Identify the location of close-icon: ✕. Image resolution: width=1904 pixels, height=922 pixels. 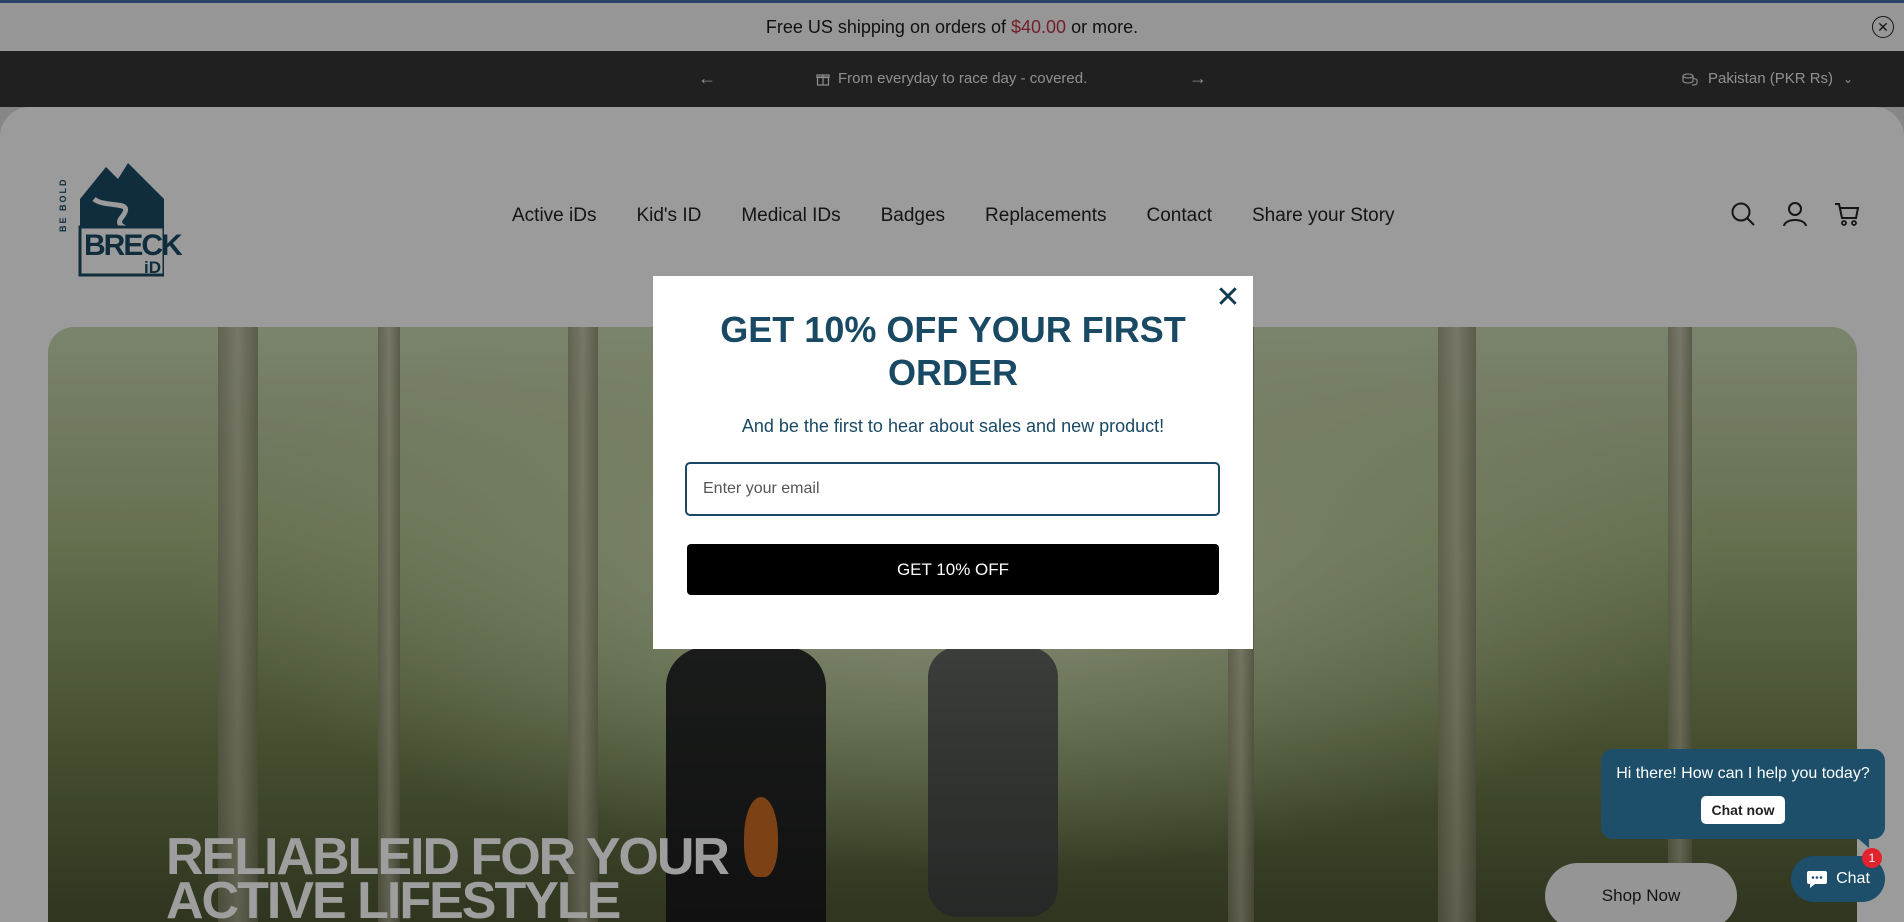
(1228, 298).